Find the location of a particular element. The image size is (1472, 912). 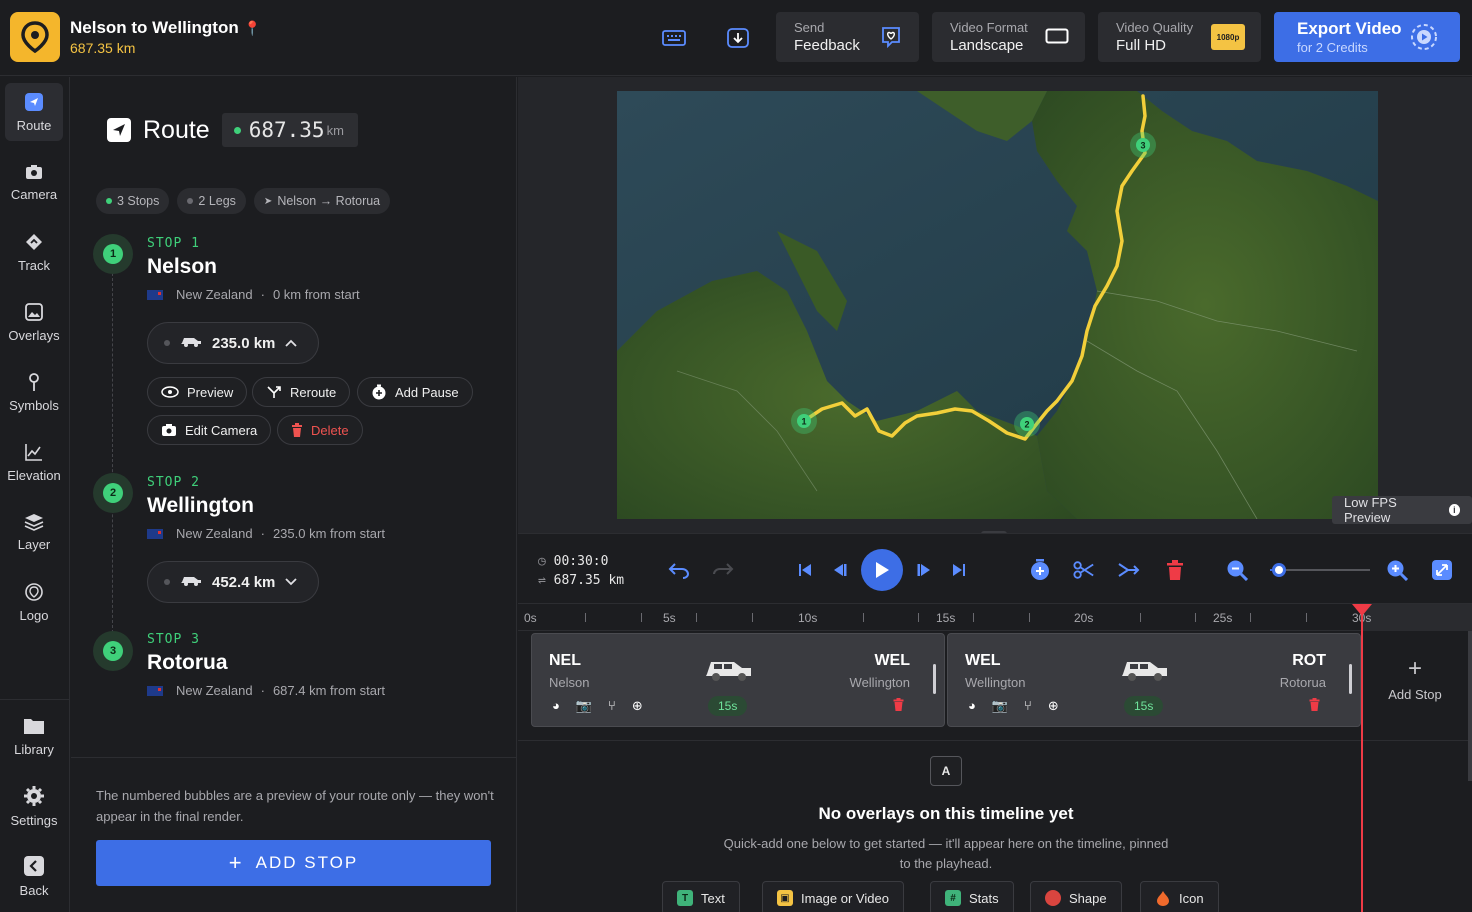

reroute-button: Reroute is located at coordinates (301, 392).